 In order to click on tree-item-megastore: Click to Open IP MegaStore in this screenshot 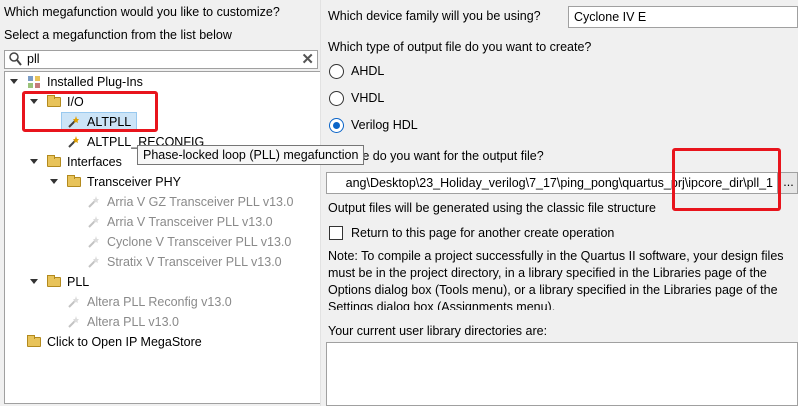, I will do `click(155, 342)`.